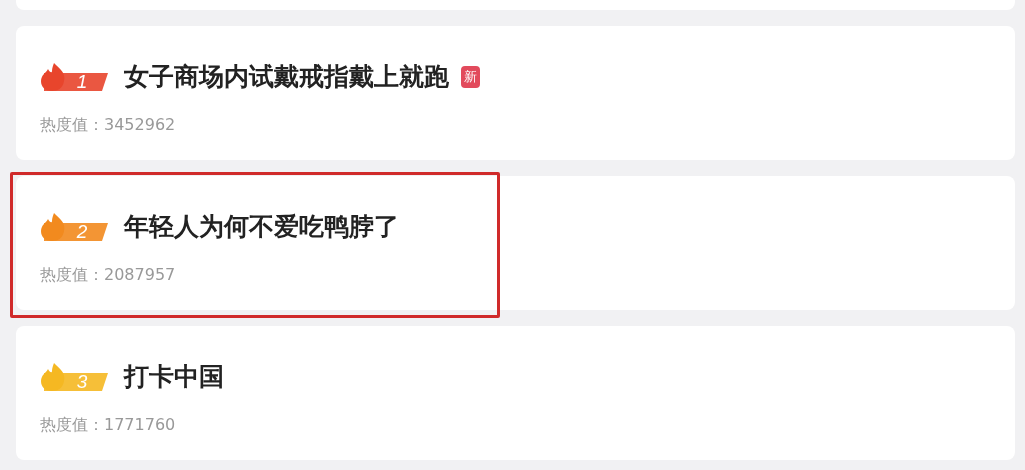  What do you see at coordinates (286, 76) in the screenshot?
I see `topic-title: 女子商场内试戴戒指戴上就跑` at bounding box center [286, 76].